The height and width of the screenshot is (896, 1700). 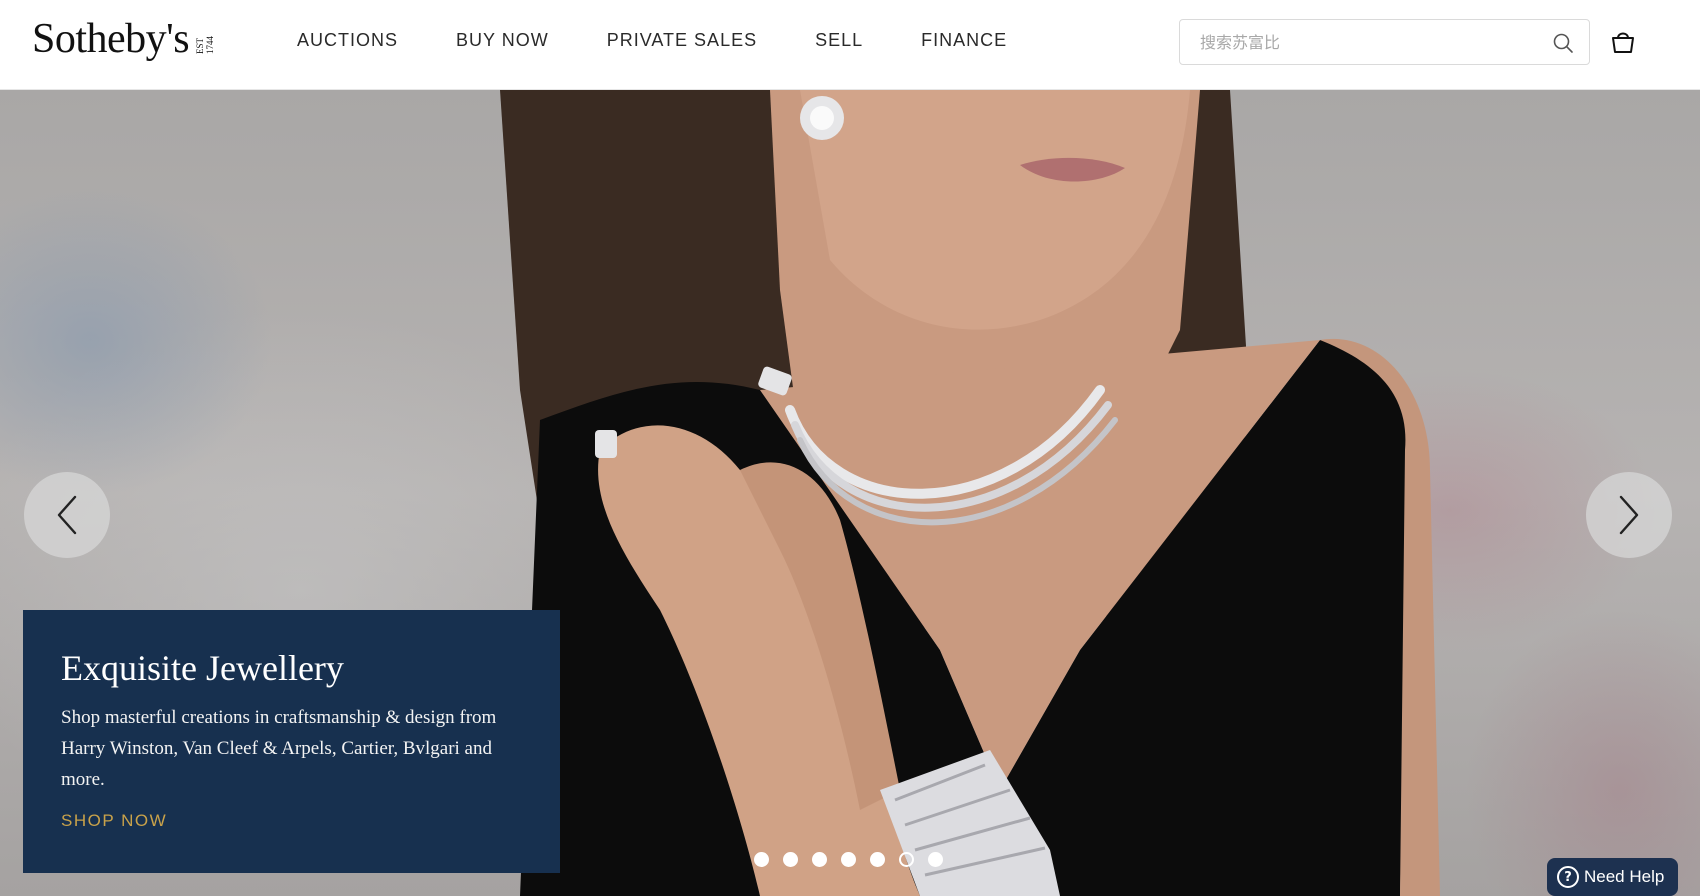 I want to click on shopping-bag-icon, so click(x=1623, y=41).